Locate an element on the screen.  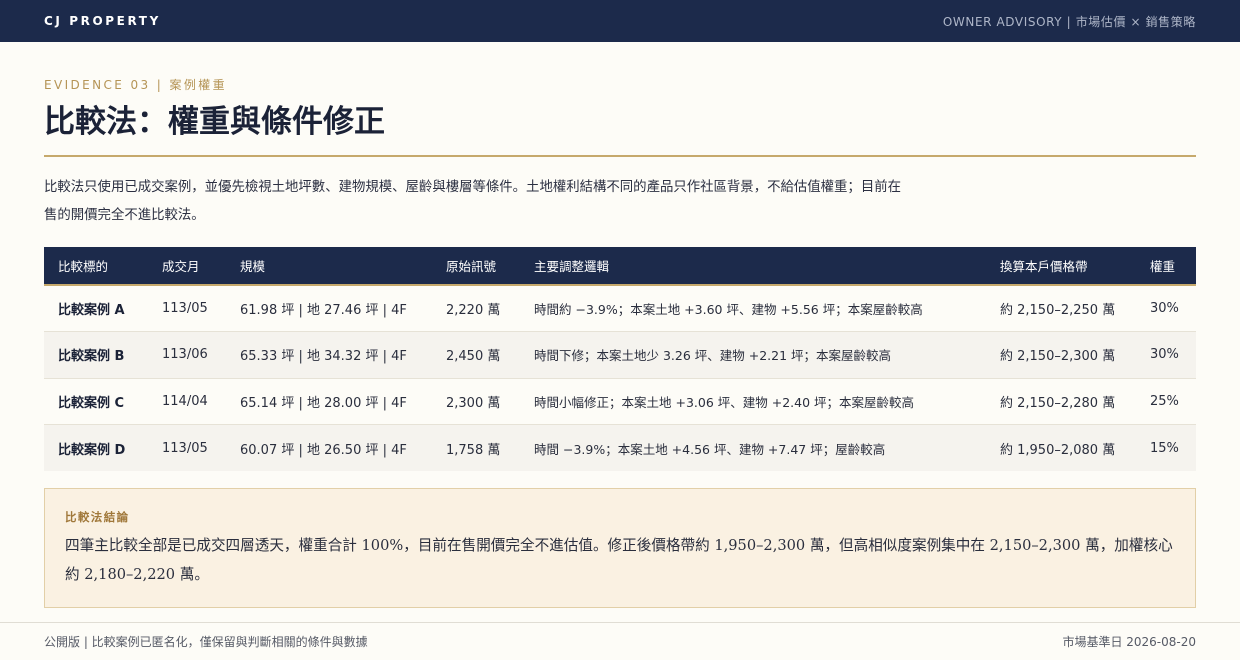
cell-case: 比較案例 A is located at coordinates (91, 310).